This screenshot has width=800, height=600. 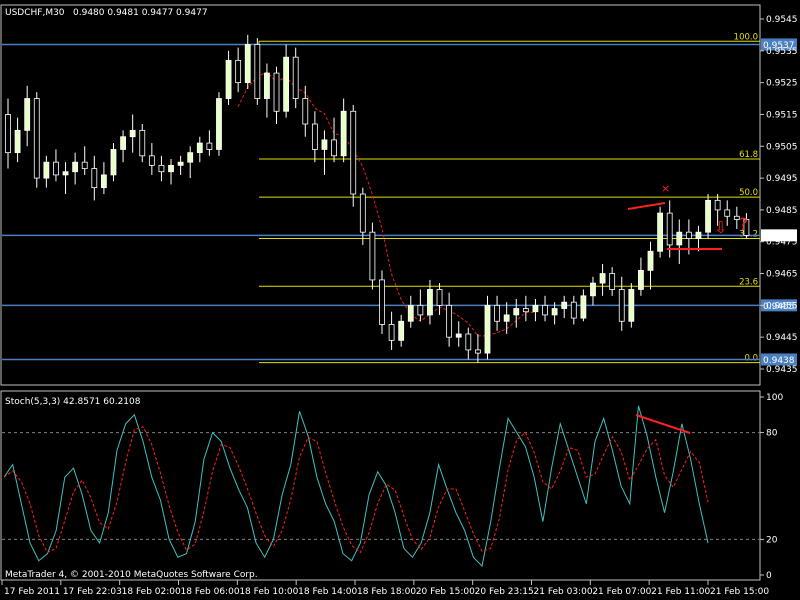 What do you see at coordinates (746, 37) in the screenshot?
I see `fib-label: 100.0` at bounding box center [746, 37].